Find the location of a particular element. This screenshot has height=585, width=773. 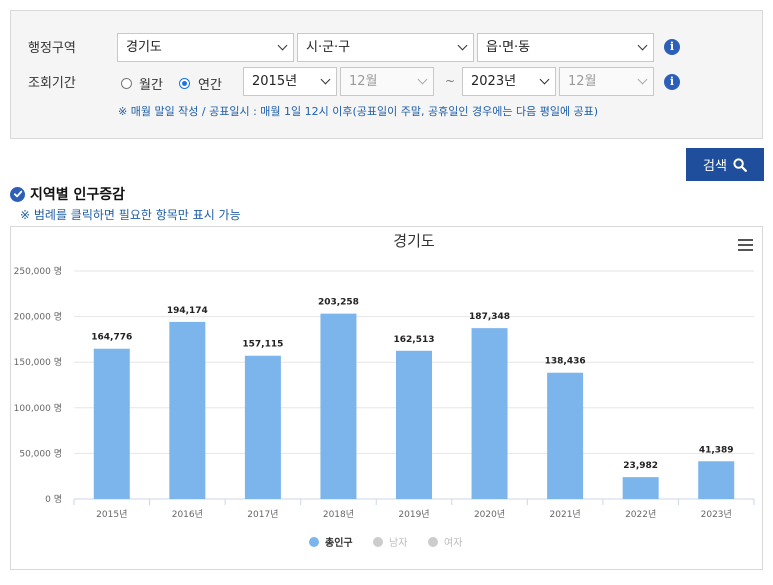

search-button: 검색 is located at coordinates (725, 164).